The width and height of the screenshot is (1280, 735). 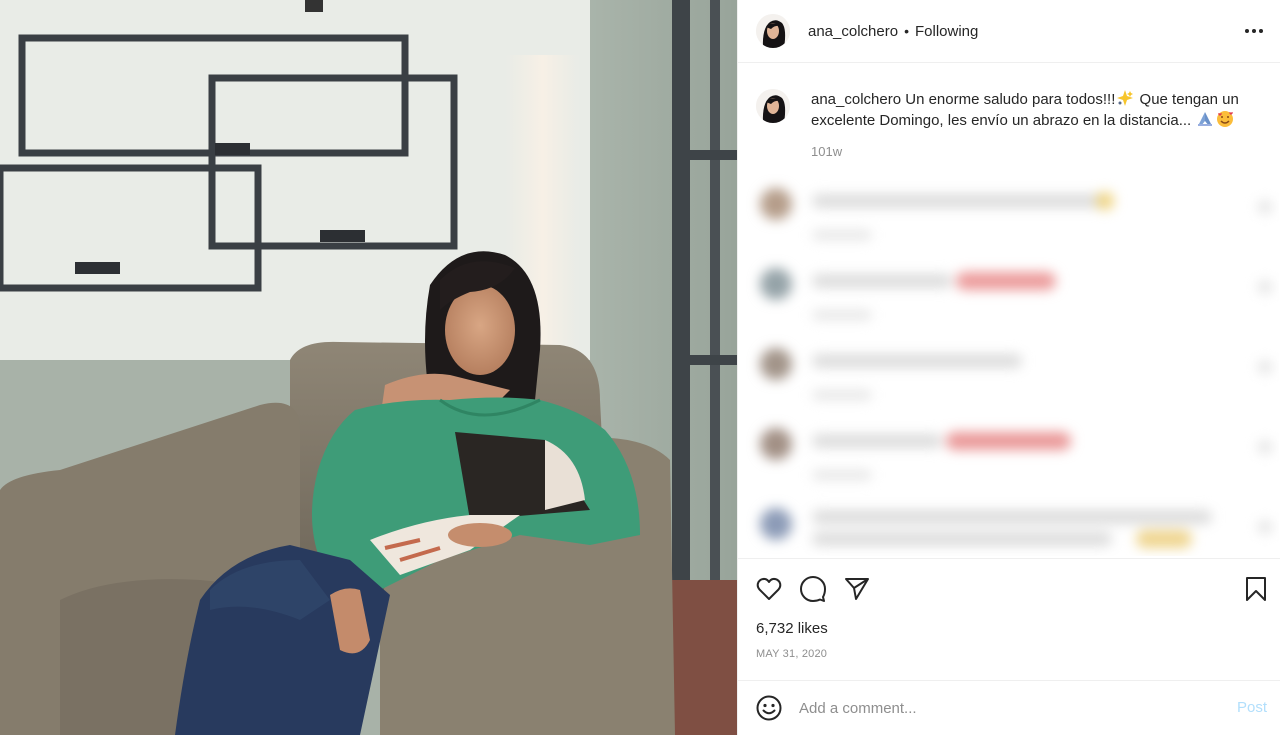 I want to click on bookmark-icon, so click(x=1256, y=589).